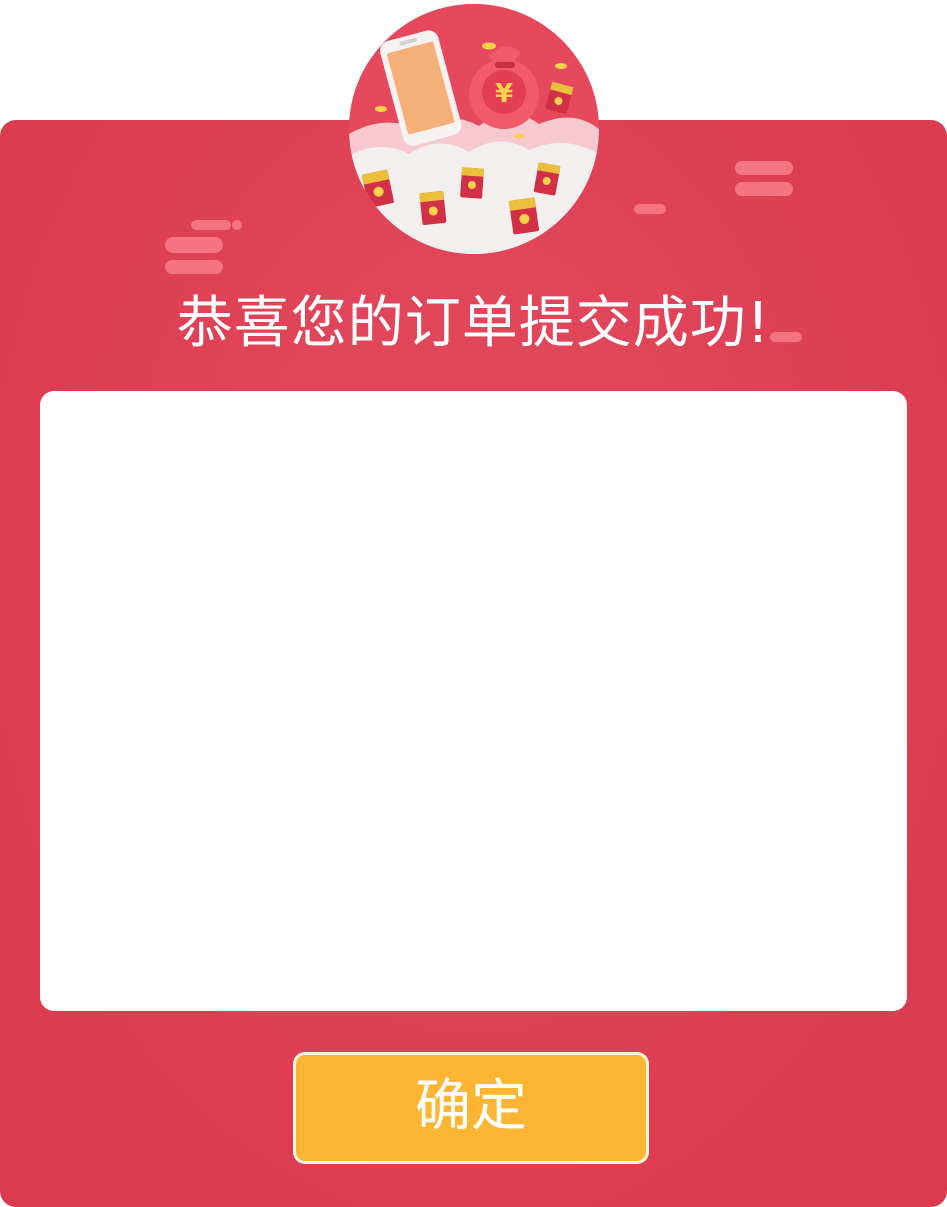  What do you see at coordinates (474, 129) in the screenshot?
I see `success-illustration: ¥` at bounding box center [474, 129].